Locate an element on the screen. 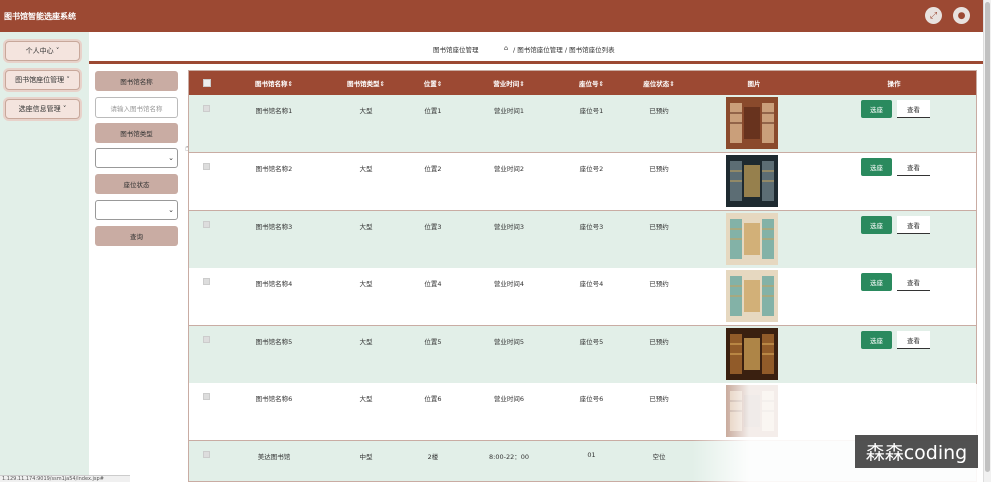 The height and width of the screenshot is (482, 991). col-location: 位置⇕ is located at coordinates (433, 83).